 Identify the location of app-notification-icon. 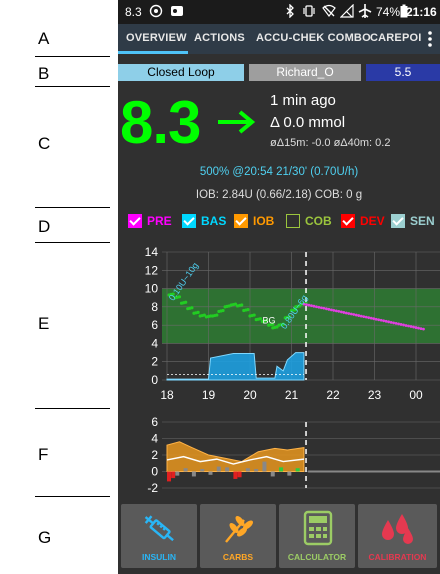
(156, 12).